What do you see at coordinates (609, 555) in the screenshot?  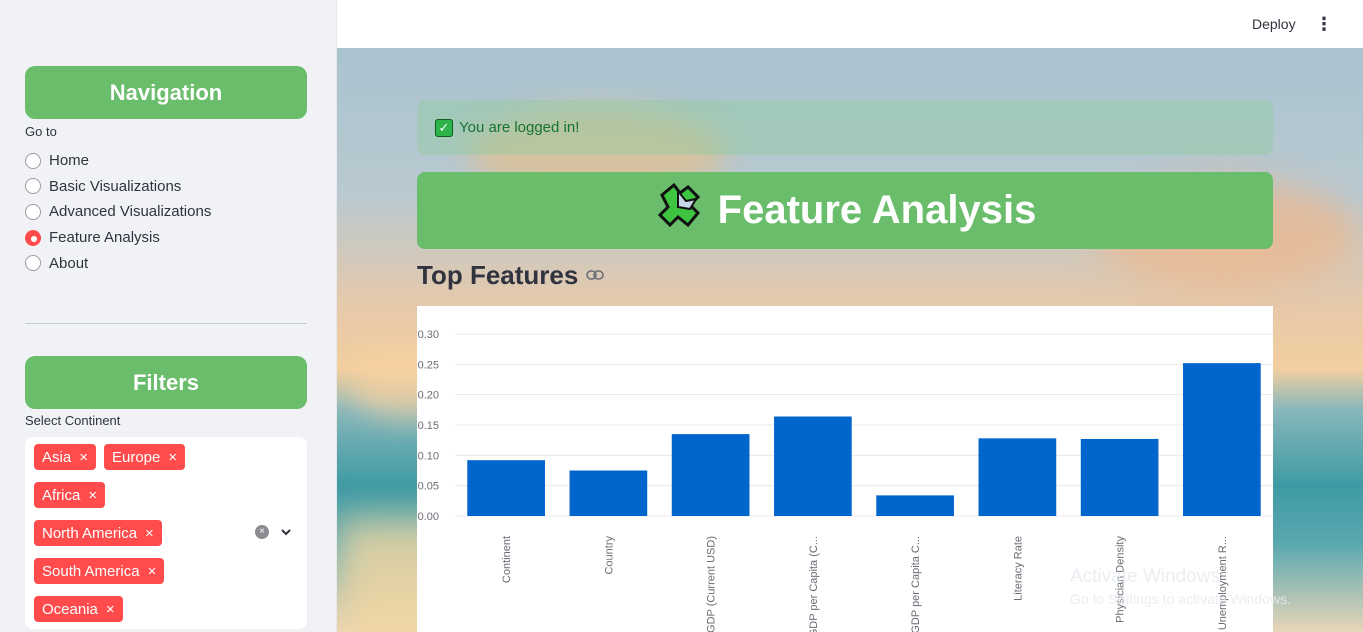 I see `x-tick-label: Country` at bounding box center [609, 555].